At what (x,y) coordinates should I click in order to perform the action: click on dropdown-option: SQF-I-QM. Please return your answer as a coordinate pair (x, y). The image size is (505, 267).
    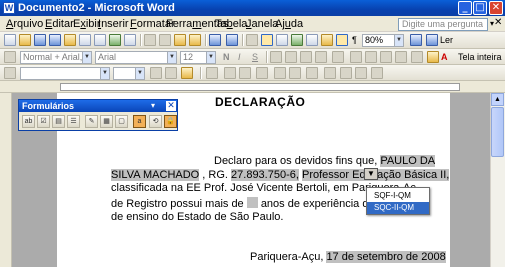
    Looking at the image, I should click on (398, 196).